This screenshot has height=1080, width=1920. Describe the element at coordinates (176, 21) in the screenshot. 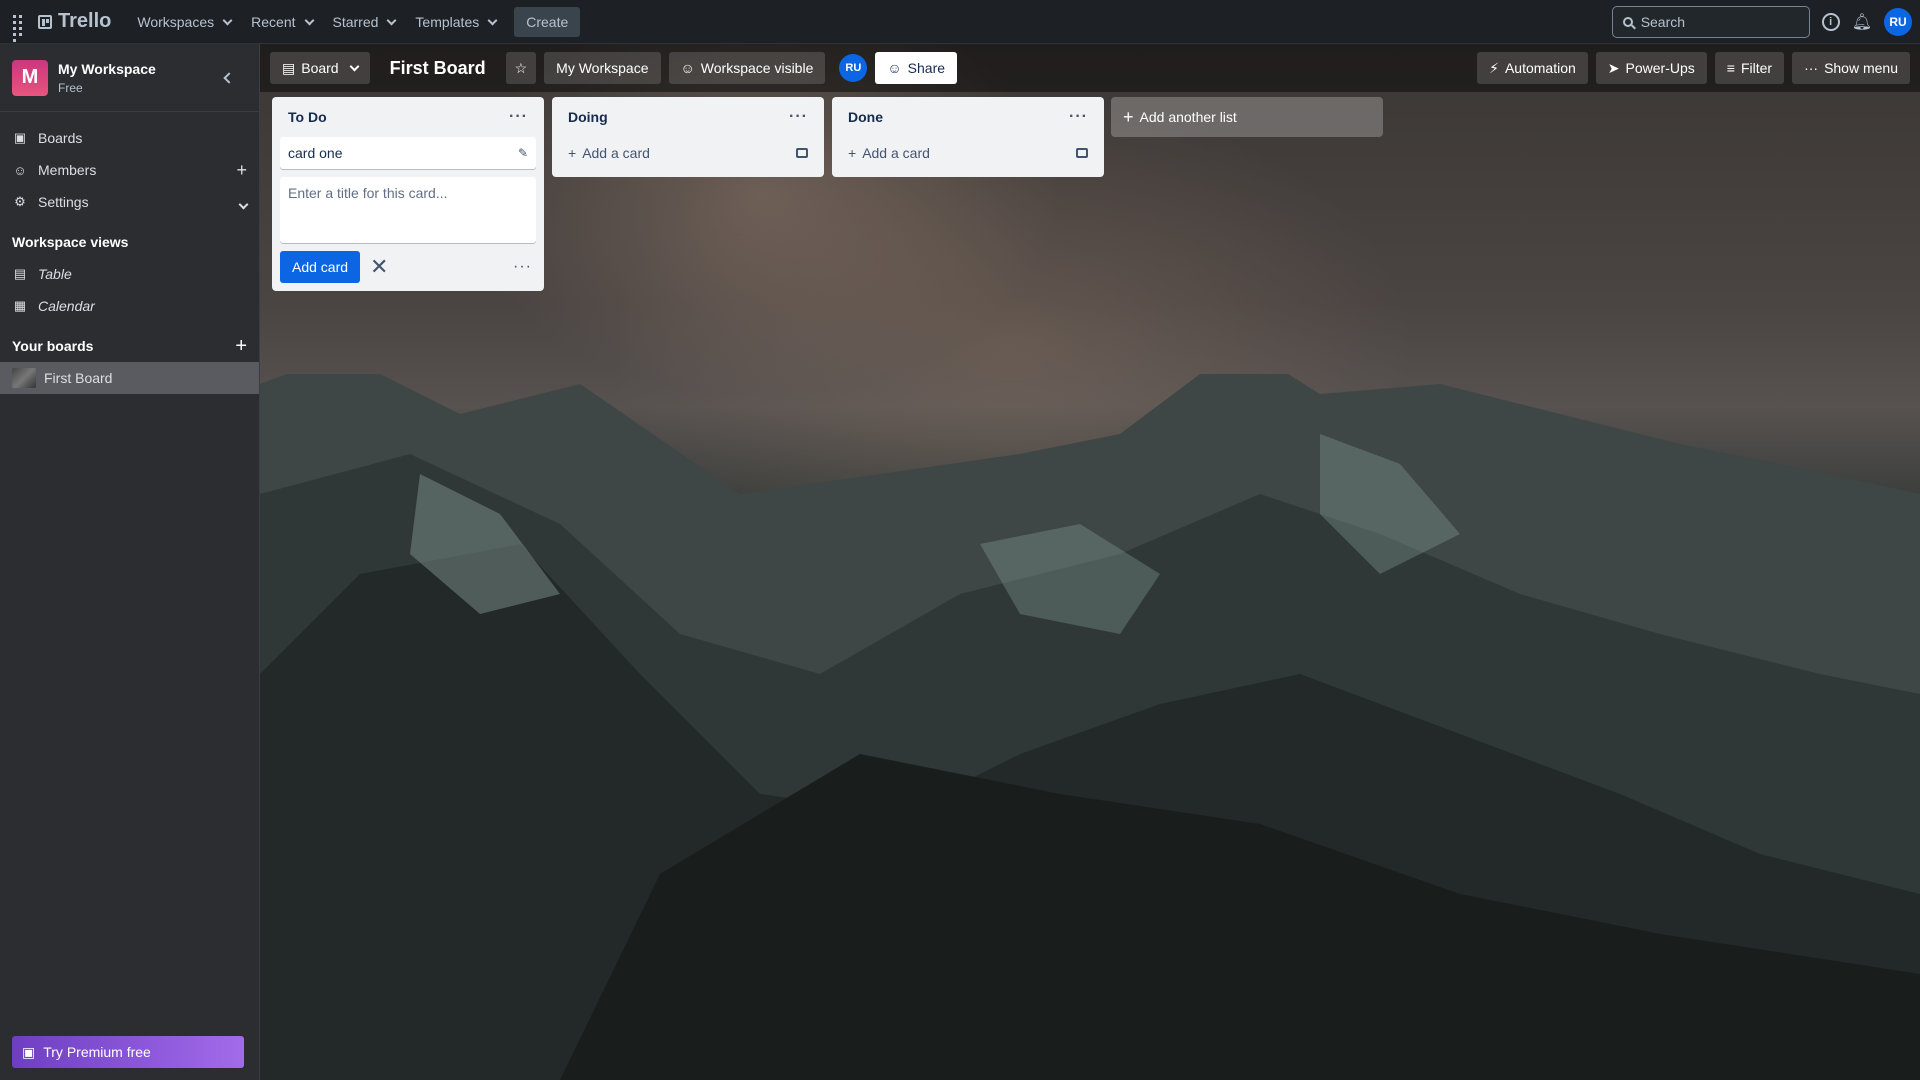

I see `workspaces-label: Workspaces` at that location.